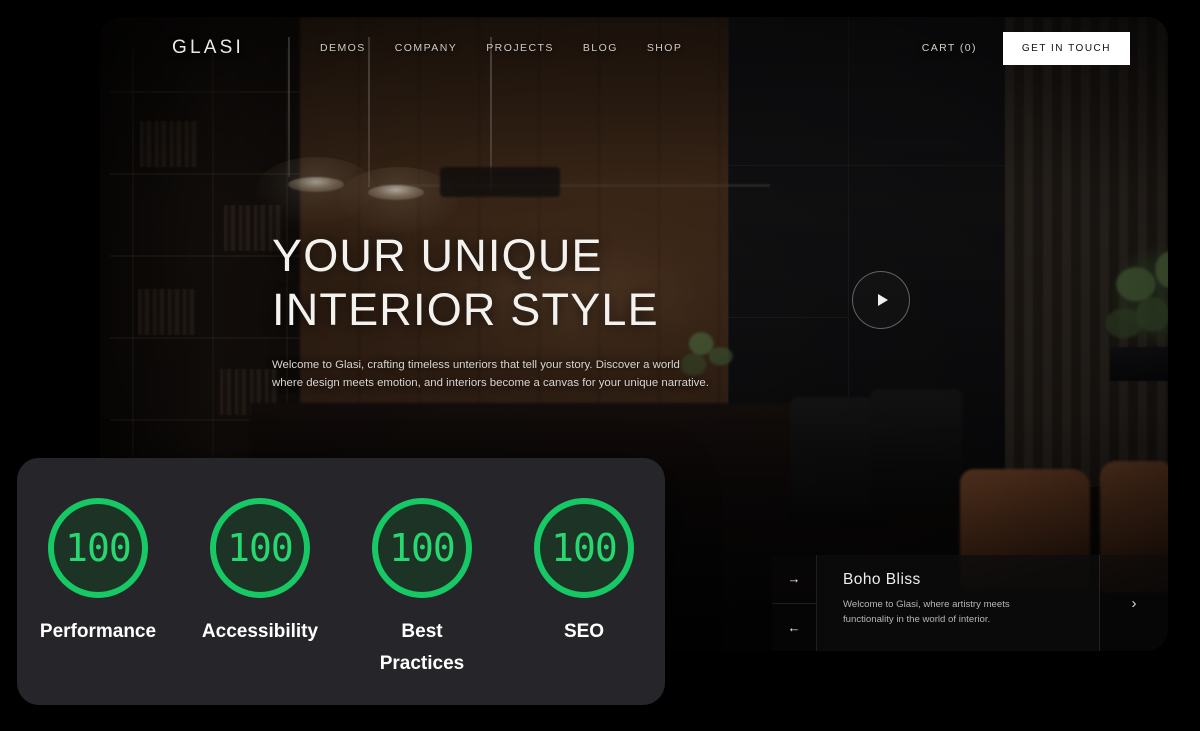  Describe the element at coordinates (98, 631) in the screenshot. I see `score-label-performance: Performance` at that location.